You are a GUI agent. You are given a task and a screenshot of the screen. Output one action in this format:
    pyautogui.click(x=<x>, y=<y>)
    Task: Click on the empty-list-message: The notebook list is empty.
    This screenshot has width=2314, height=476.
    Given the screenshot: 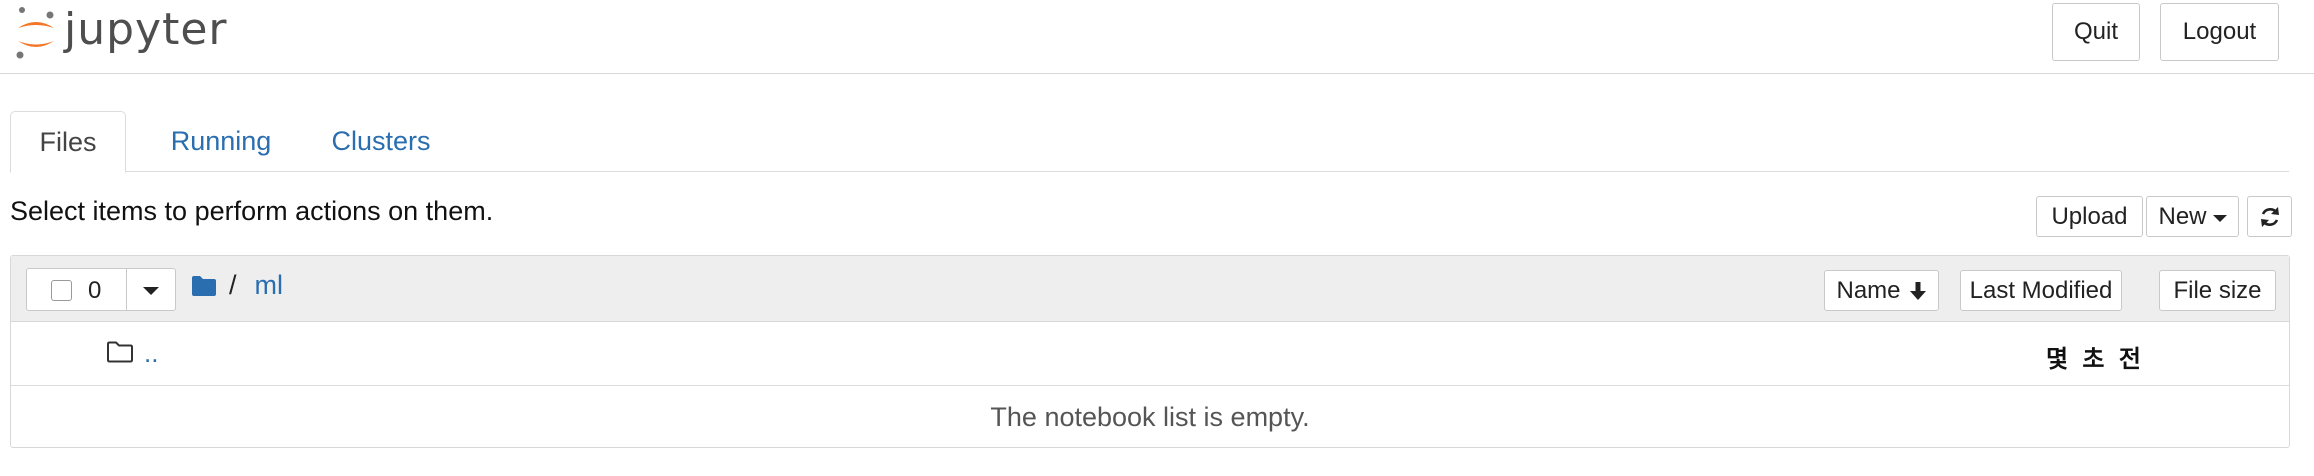 What is the action you would take?
    pyautogui.click(x=1150, y=416)
    